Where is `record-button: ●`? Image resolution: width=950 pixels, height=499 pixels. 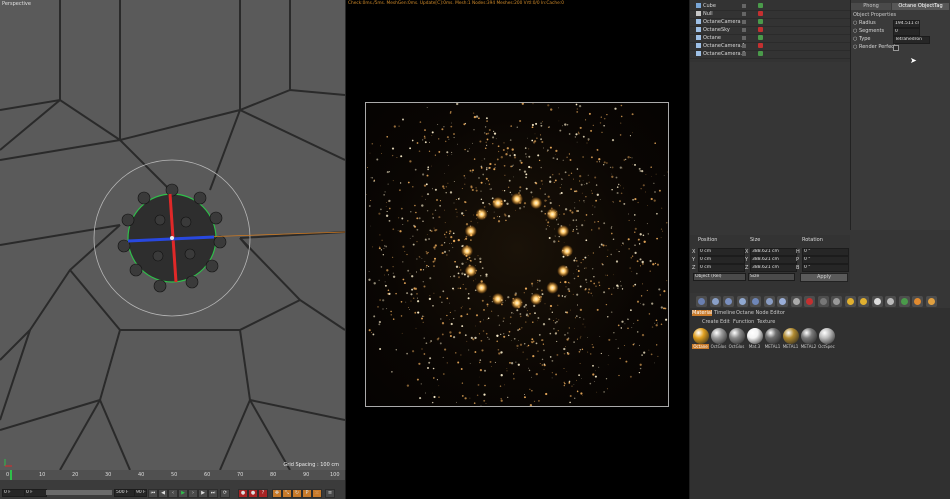
record-button: ● is located at coordinates (243, 493).